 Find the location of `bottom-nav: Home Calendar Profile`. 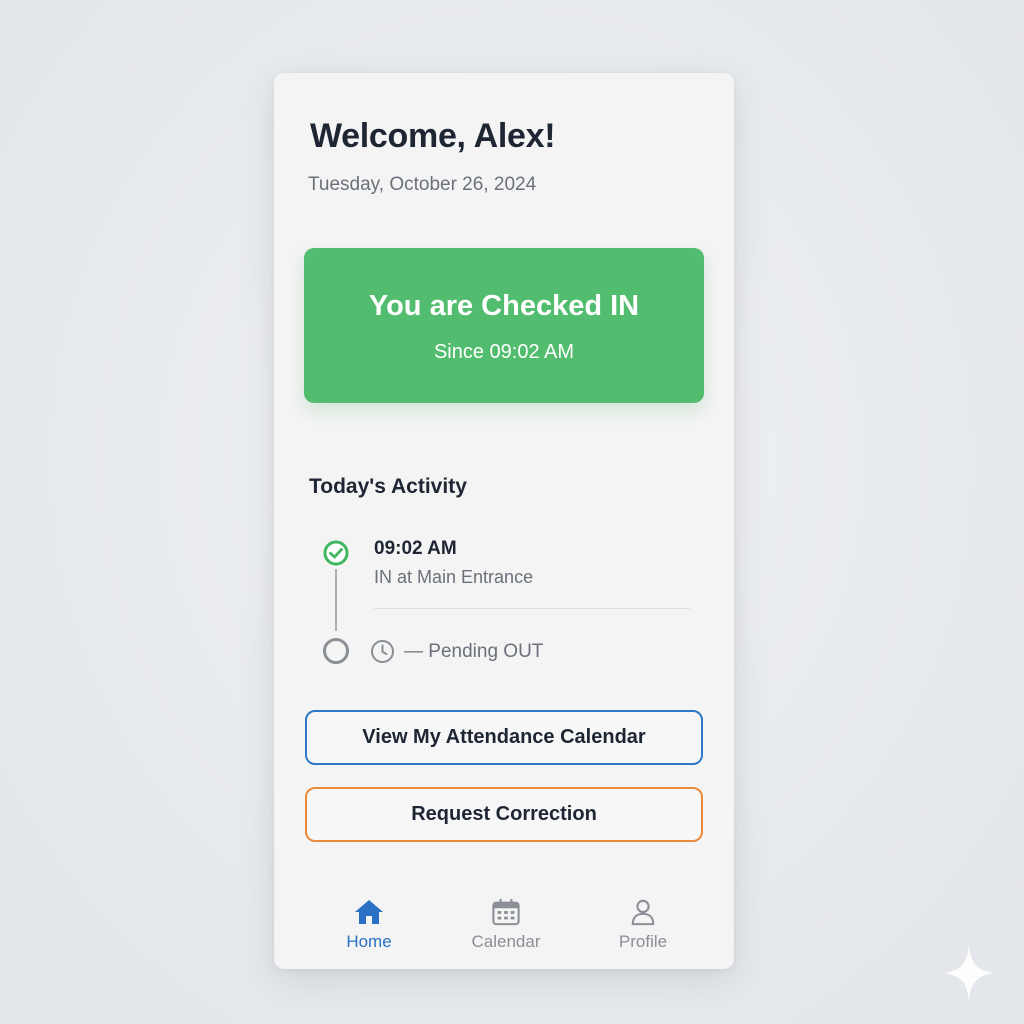

bottom-nav: Home Calendar Profile is located at coordinates (504, 928).